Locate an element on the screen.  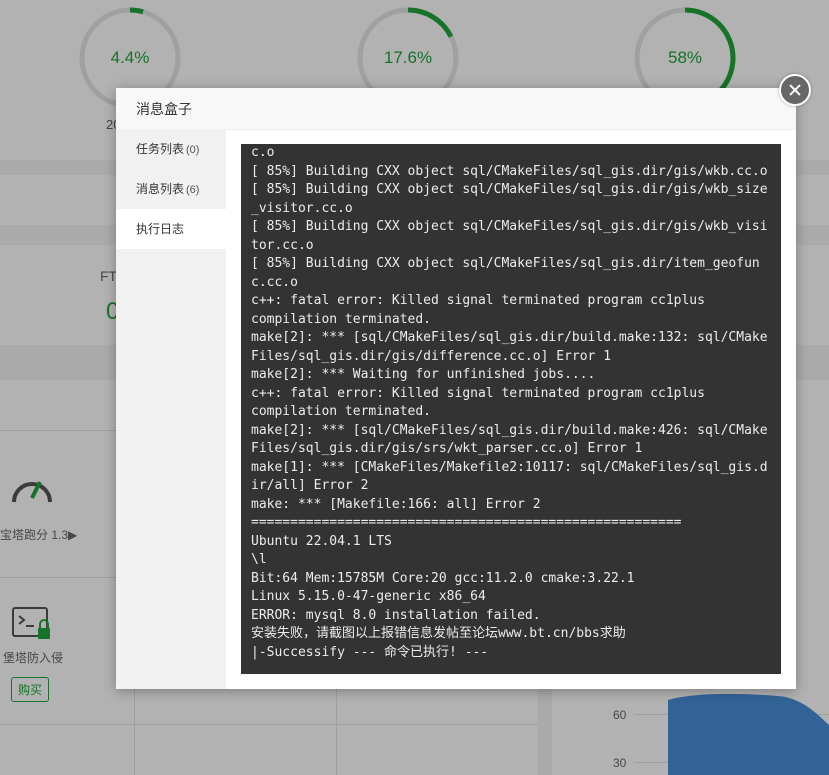
tab-message-list-label: 消息列表 is located at coordinates (160, 189).